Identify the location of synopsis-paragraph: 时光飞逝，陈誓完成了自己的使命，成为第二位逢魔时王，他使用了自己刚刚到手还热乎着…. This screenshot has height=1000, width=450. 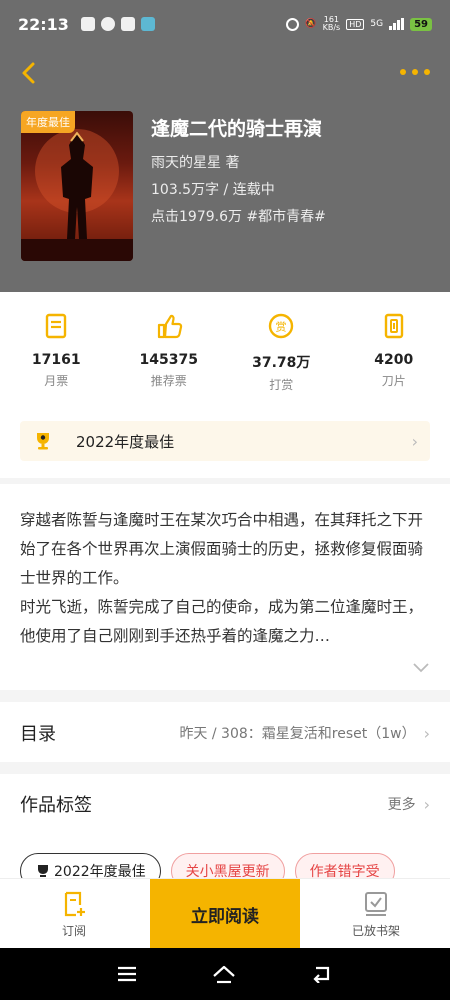
(222, 621).